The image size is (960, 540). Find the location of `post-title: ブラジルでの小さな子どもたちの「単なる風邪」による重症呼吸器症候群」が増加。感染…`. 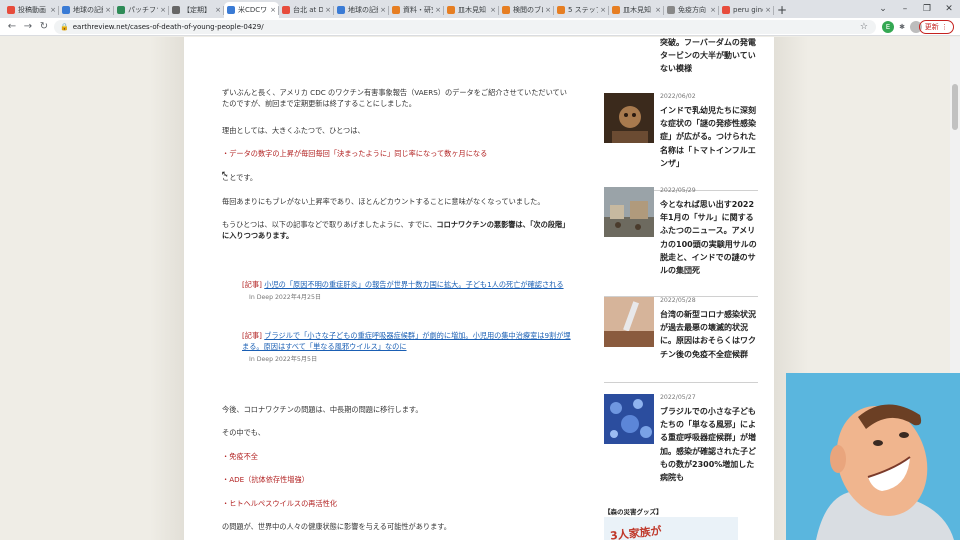

post-title: ブラジルでの小さな子どもたちの「単なる風邪」による重症呼吸器症候群」が増加。感染… is located at coordinates (709, 444).